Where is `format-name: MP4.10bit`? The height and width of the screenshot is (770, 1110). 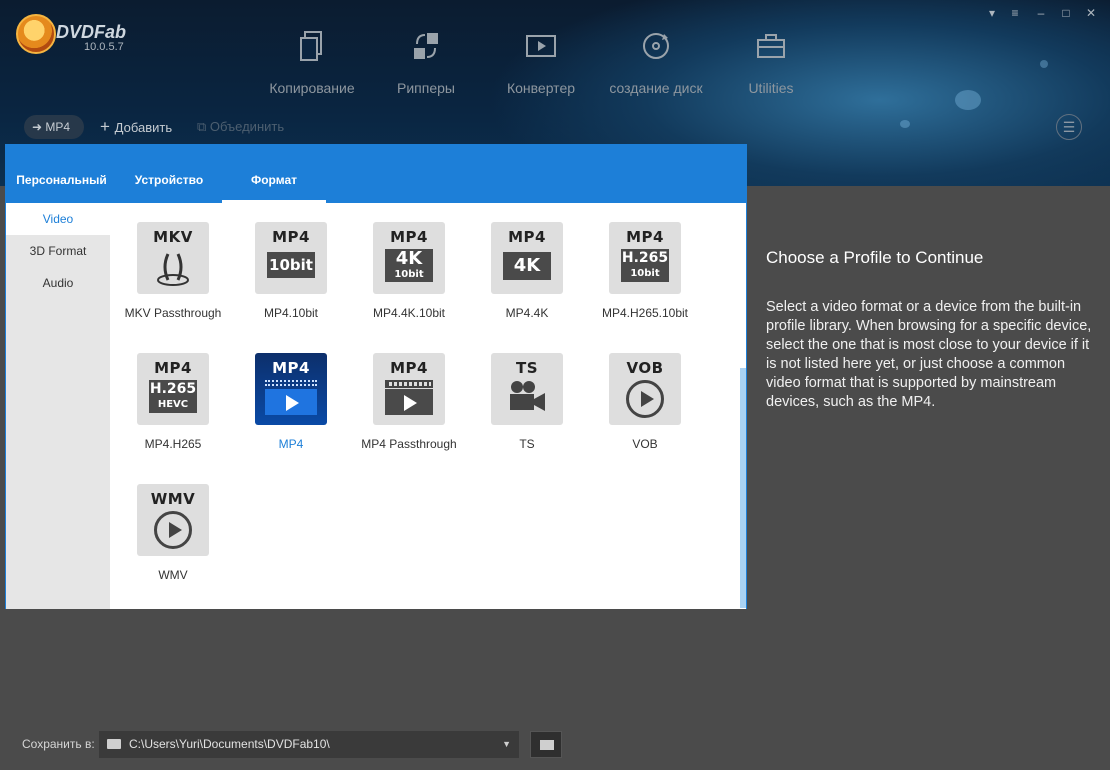
format-name: MP4.10bit is located at coordinates (291, 313).